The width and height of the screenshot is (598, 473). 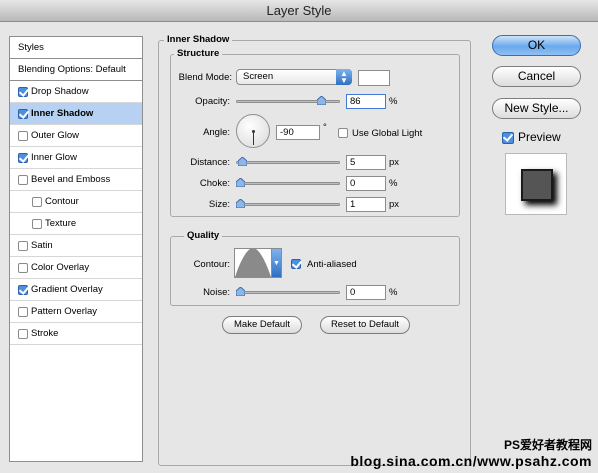 I want to click on style-item-color-overlay: Color Overlay, so click(x=76, y=268).